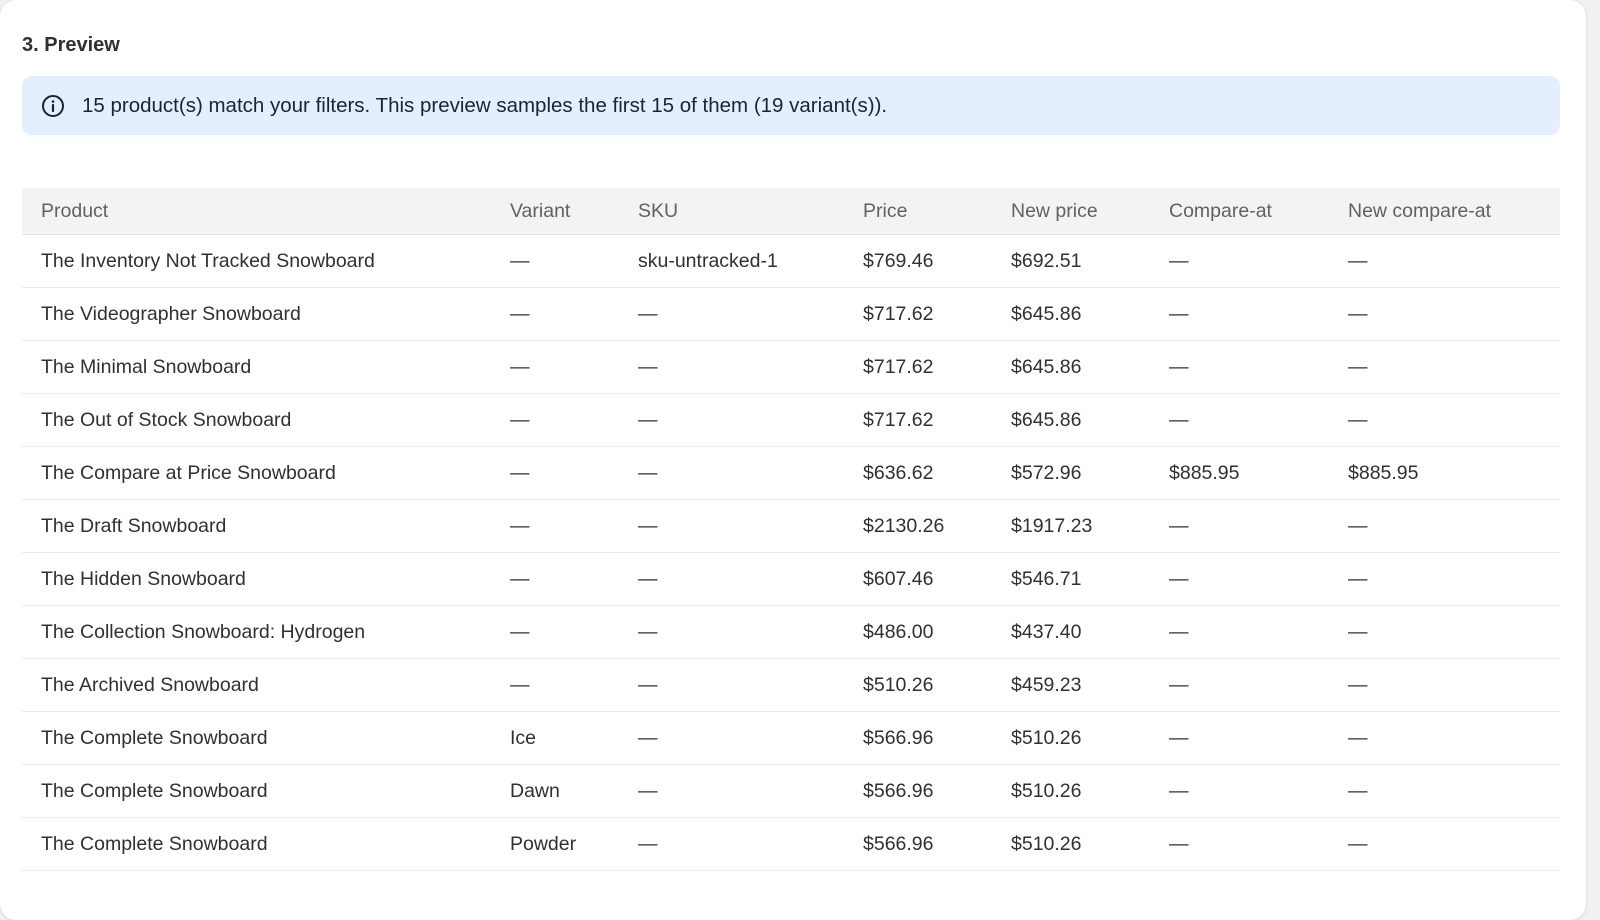 The image size is (1600, 920). What do you see at coordinates (555, 211) in the screenshot?
I see `column-header-variant: Variant` at bounding box center [555, 211].